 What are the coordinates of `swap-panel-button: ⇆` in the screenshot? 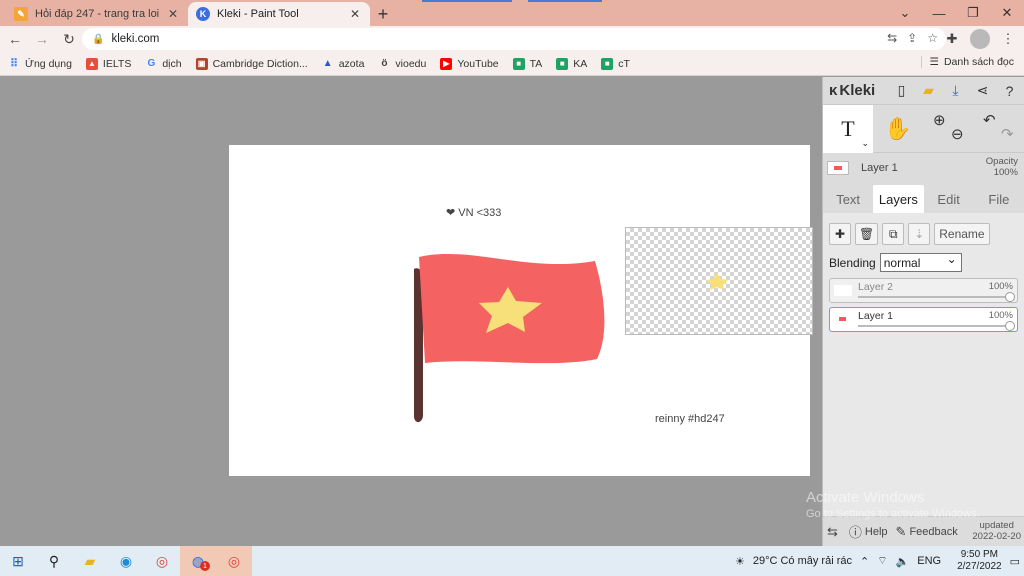 It's located at (834, 532).